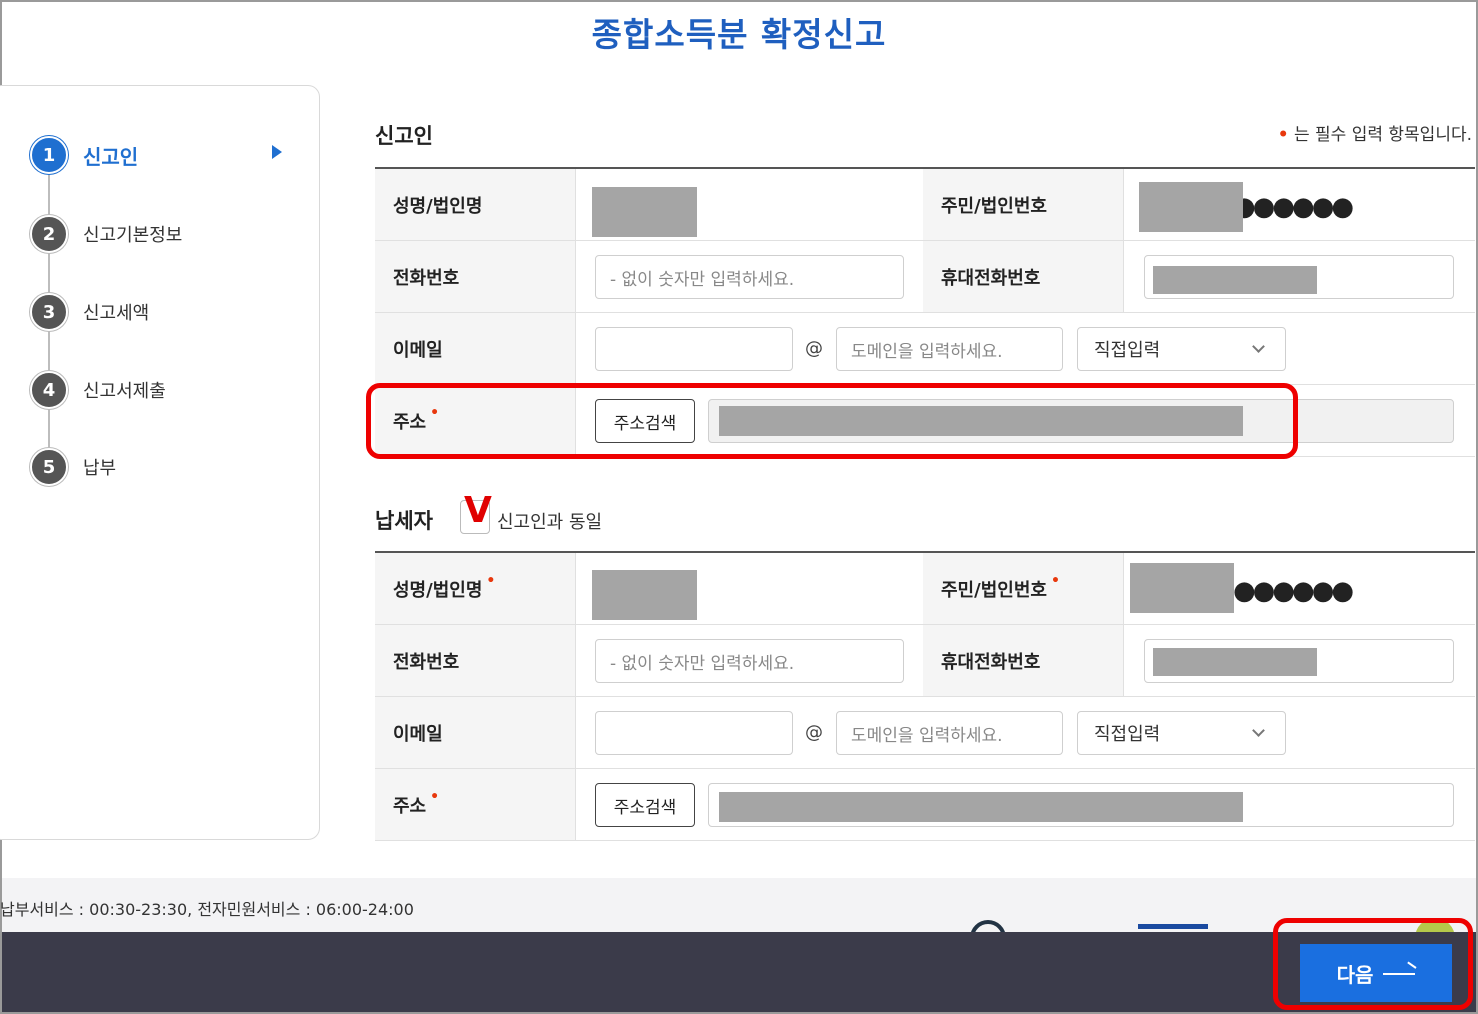  What do you see at coordinates (832, 421) in the screenshot?
I see `highlight-address-box` at bounding box center [832, 421].